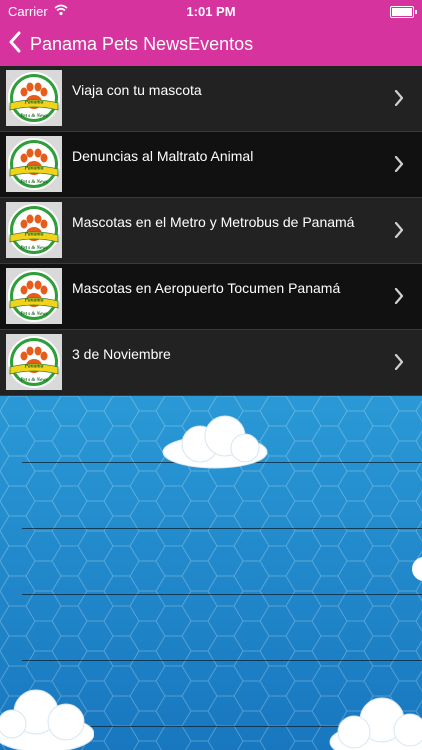 This screenshot has width=422, height=750. Describe the element at coordinates (163, 156) in the screenshot. I see `list-item-label: Denuncias al Maltrato Animal` at that location.